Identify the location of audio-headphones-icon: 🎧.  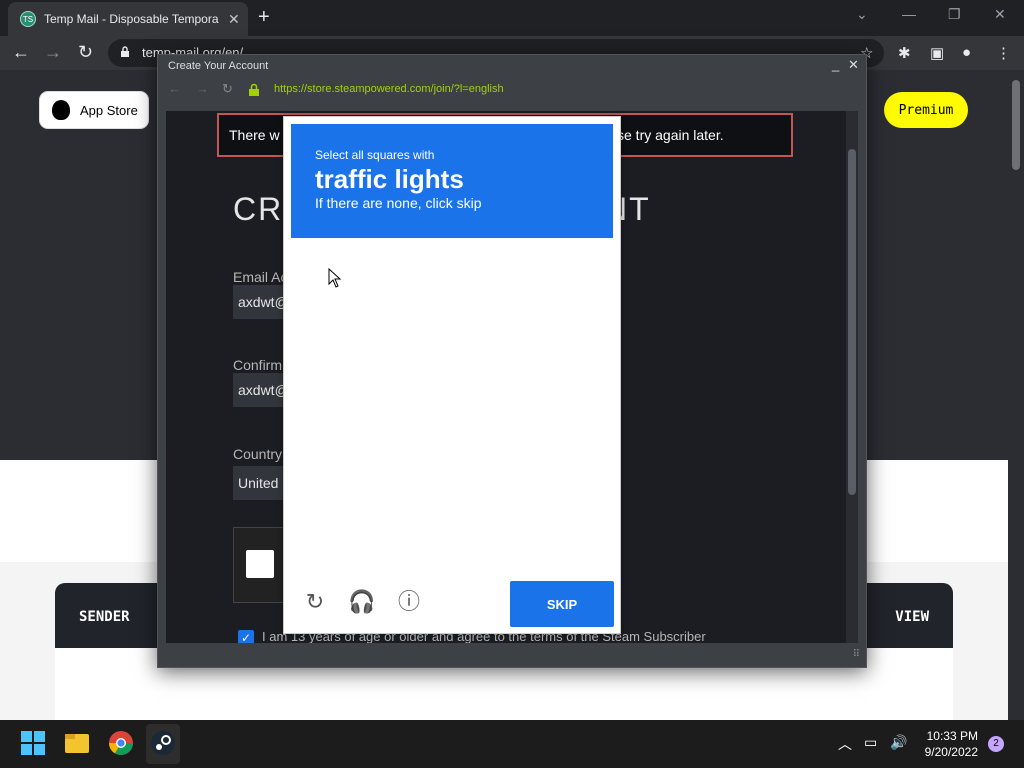
(361, 602).